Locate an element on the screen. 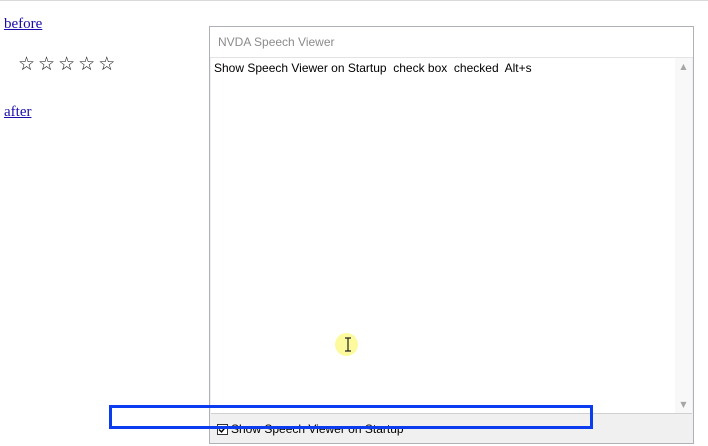 This screenshot has width=708, height=446. star-3-icon: ☆ is located at coordinates (66, 64).